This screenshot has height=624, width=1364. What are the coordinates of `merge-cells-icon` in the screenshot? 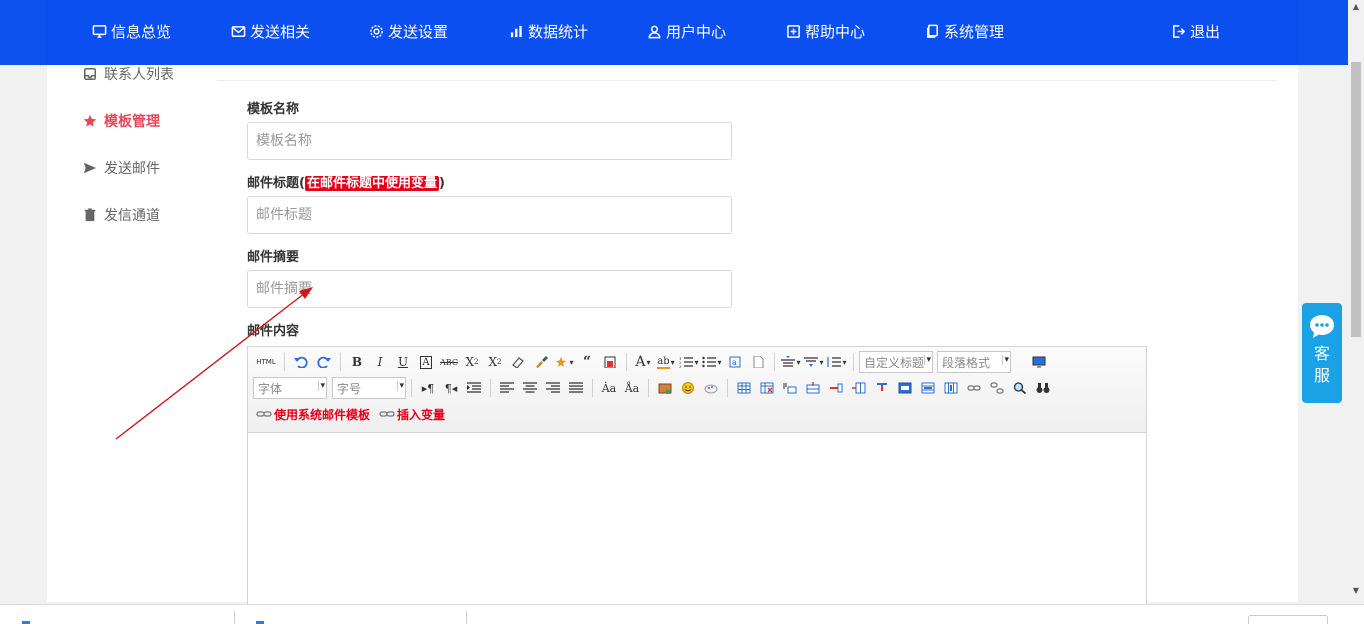 It's located at (905, 388).